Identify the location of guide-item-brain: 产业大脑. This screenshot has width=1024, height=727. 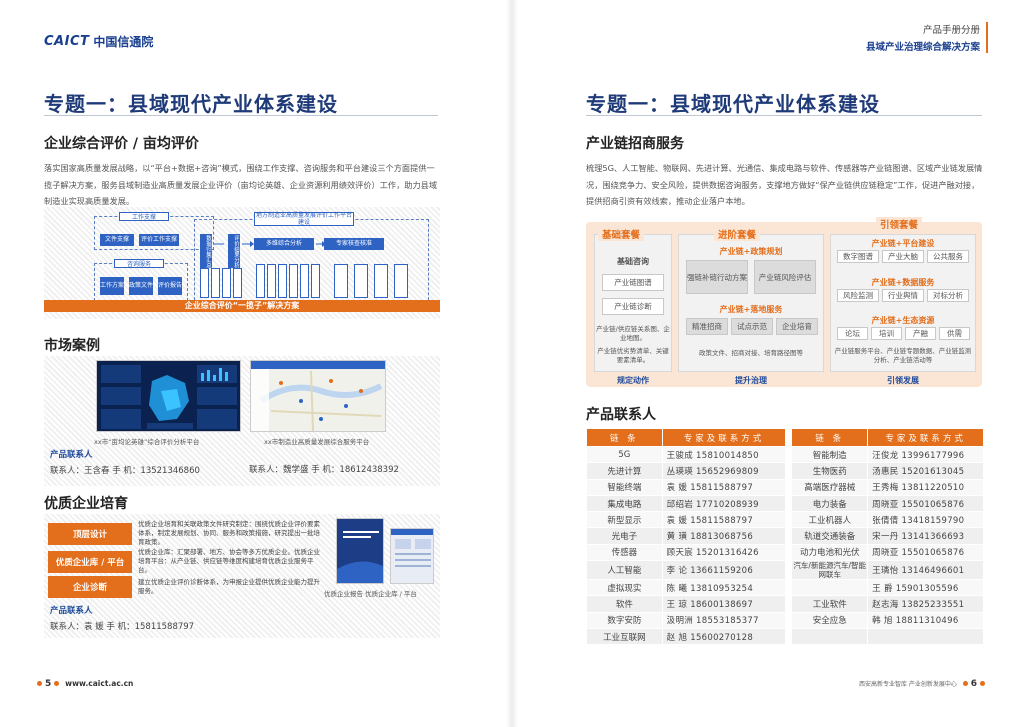
(903, 256).